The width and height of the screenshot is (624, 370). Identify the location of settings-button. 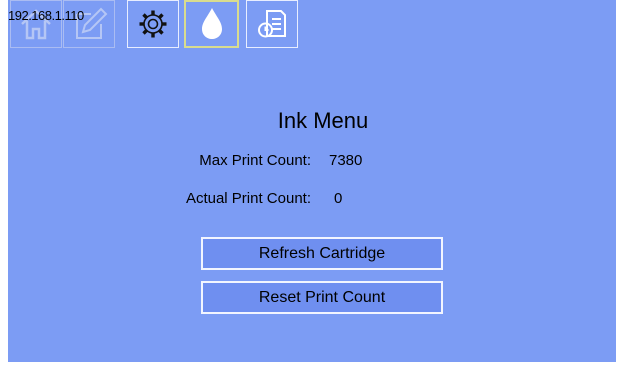
(153, 24).